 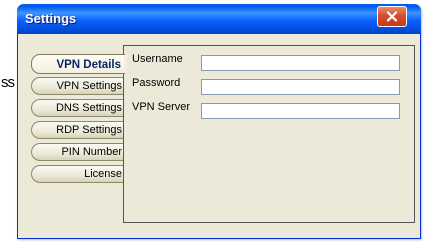 What do you see at coordinates (161, 107) in the screenshot?
I see `vpn-server-label: VPN Server` at bounding box center [161, 107].